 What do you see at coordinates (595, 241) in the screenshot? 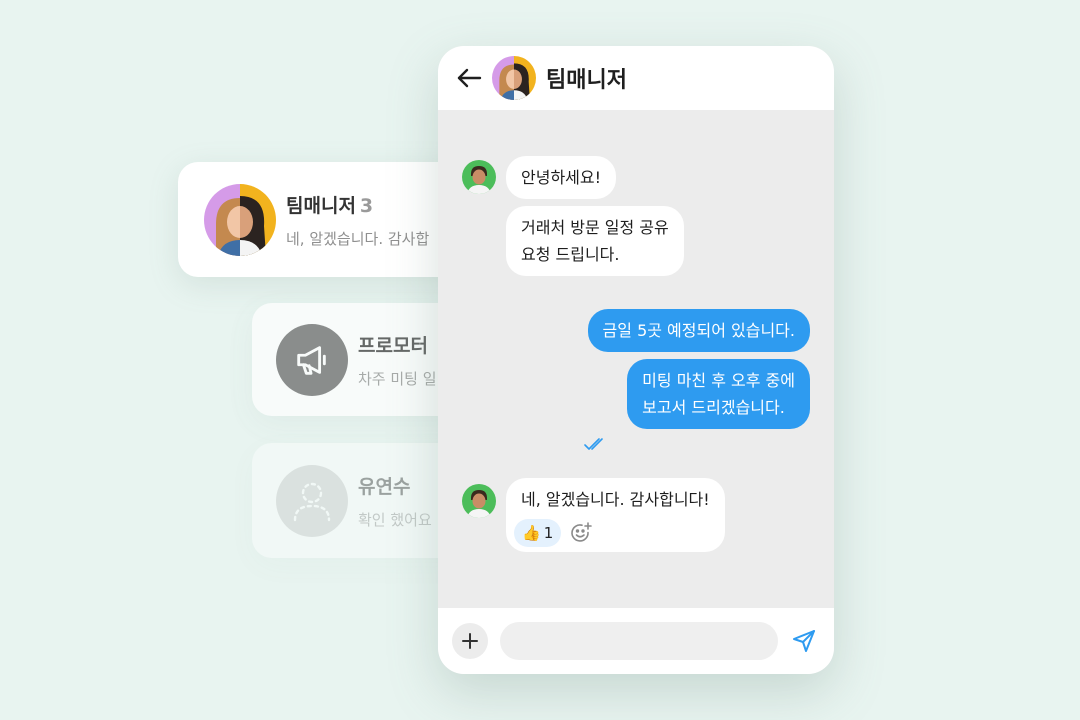
I see `message-bubble-incoming: 거래처 방문 일정 공유 요청 드립니다.` at bounding box center [595, 241].